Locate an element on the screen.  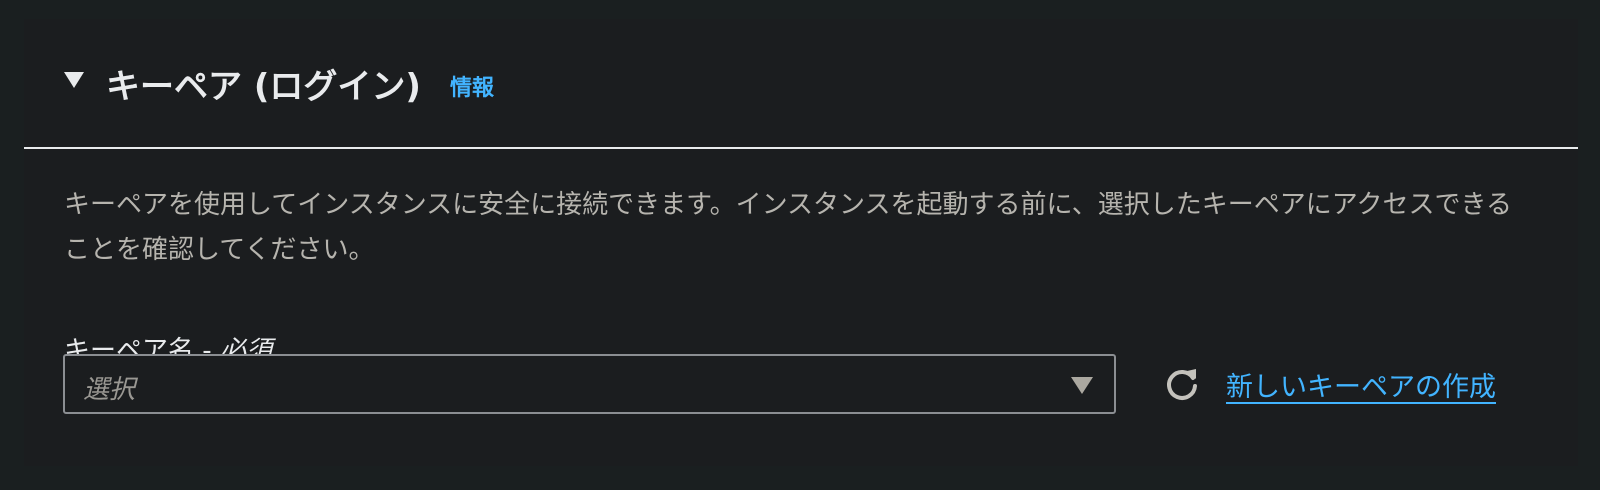
section-title: キーペア (ログイン) is located at coordinates (263, 87).